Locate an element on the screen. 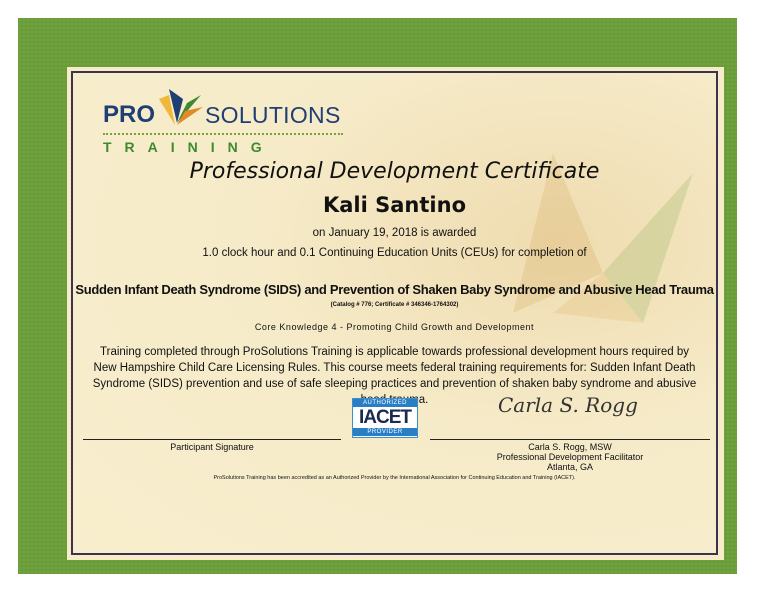 The image size is (768, 594). facilitator-signature-line is located at coordinates (570, 439).